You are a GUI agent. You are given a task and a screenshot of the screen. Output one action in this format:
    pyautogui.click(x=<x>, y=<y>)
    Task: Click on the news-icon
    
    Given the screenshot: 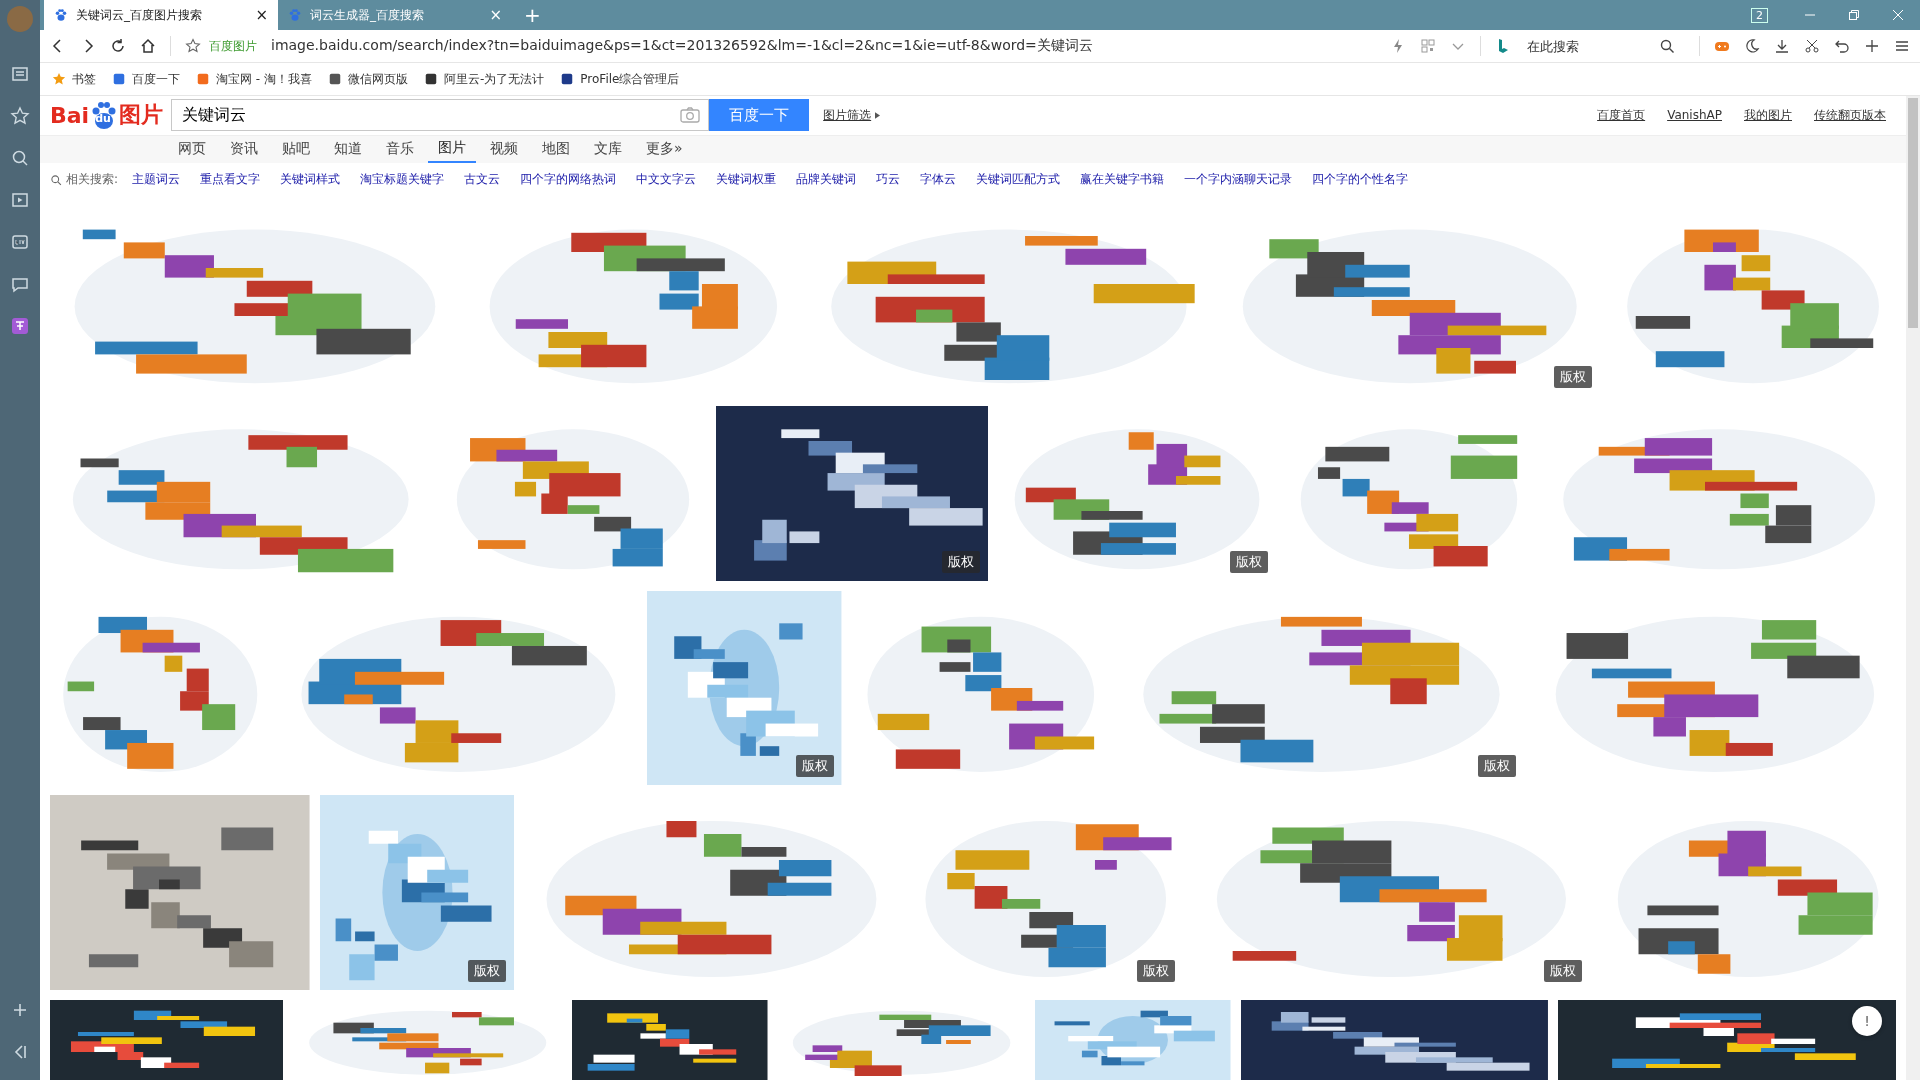 What is the action you would take?
    pyautogui.click(x=20, y=74)
    